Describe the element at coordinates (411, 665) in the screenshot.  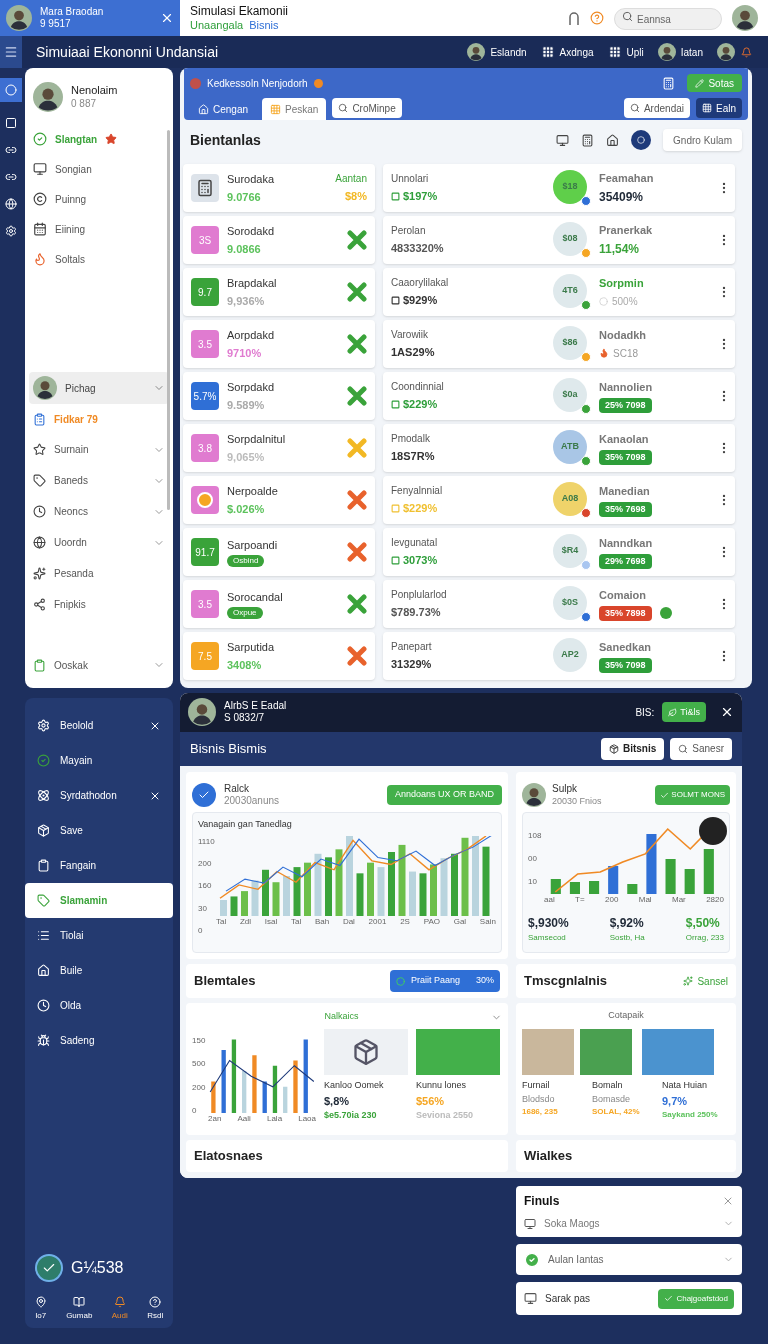
I see `item-value: 31329%` at that location.